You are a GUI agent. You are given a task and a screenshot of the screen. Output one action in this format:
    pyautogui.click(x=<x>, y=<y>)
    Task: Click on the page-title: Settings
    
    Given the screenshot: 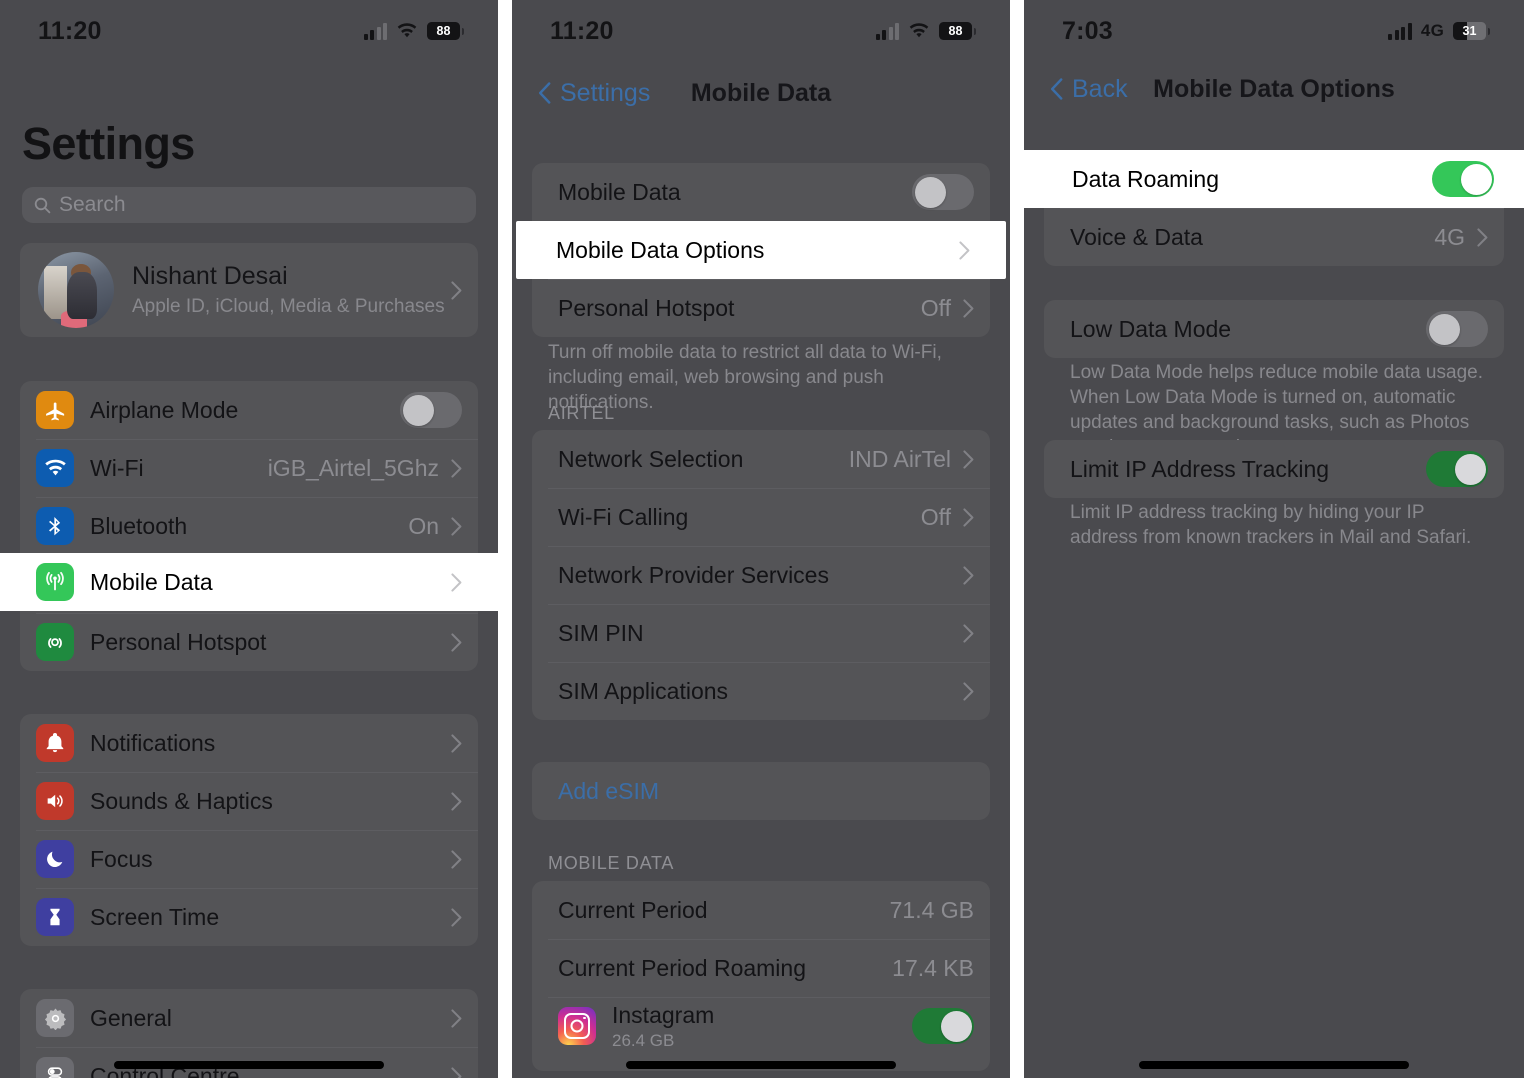 What is the action you would take?
    pyautogui.click(x=108, y=143)
    